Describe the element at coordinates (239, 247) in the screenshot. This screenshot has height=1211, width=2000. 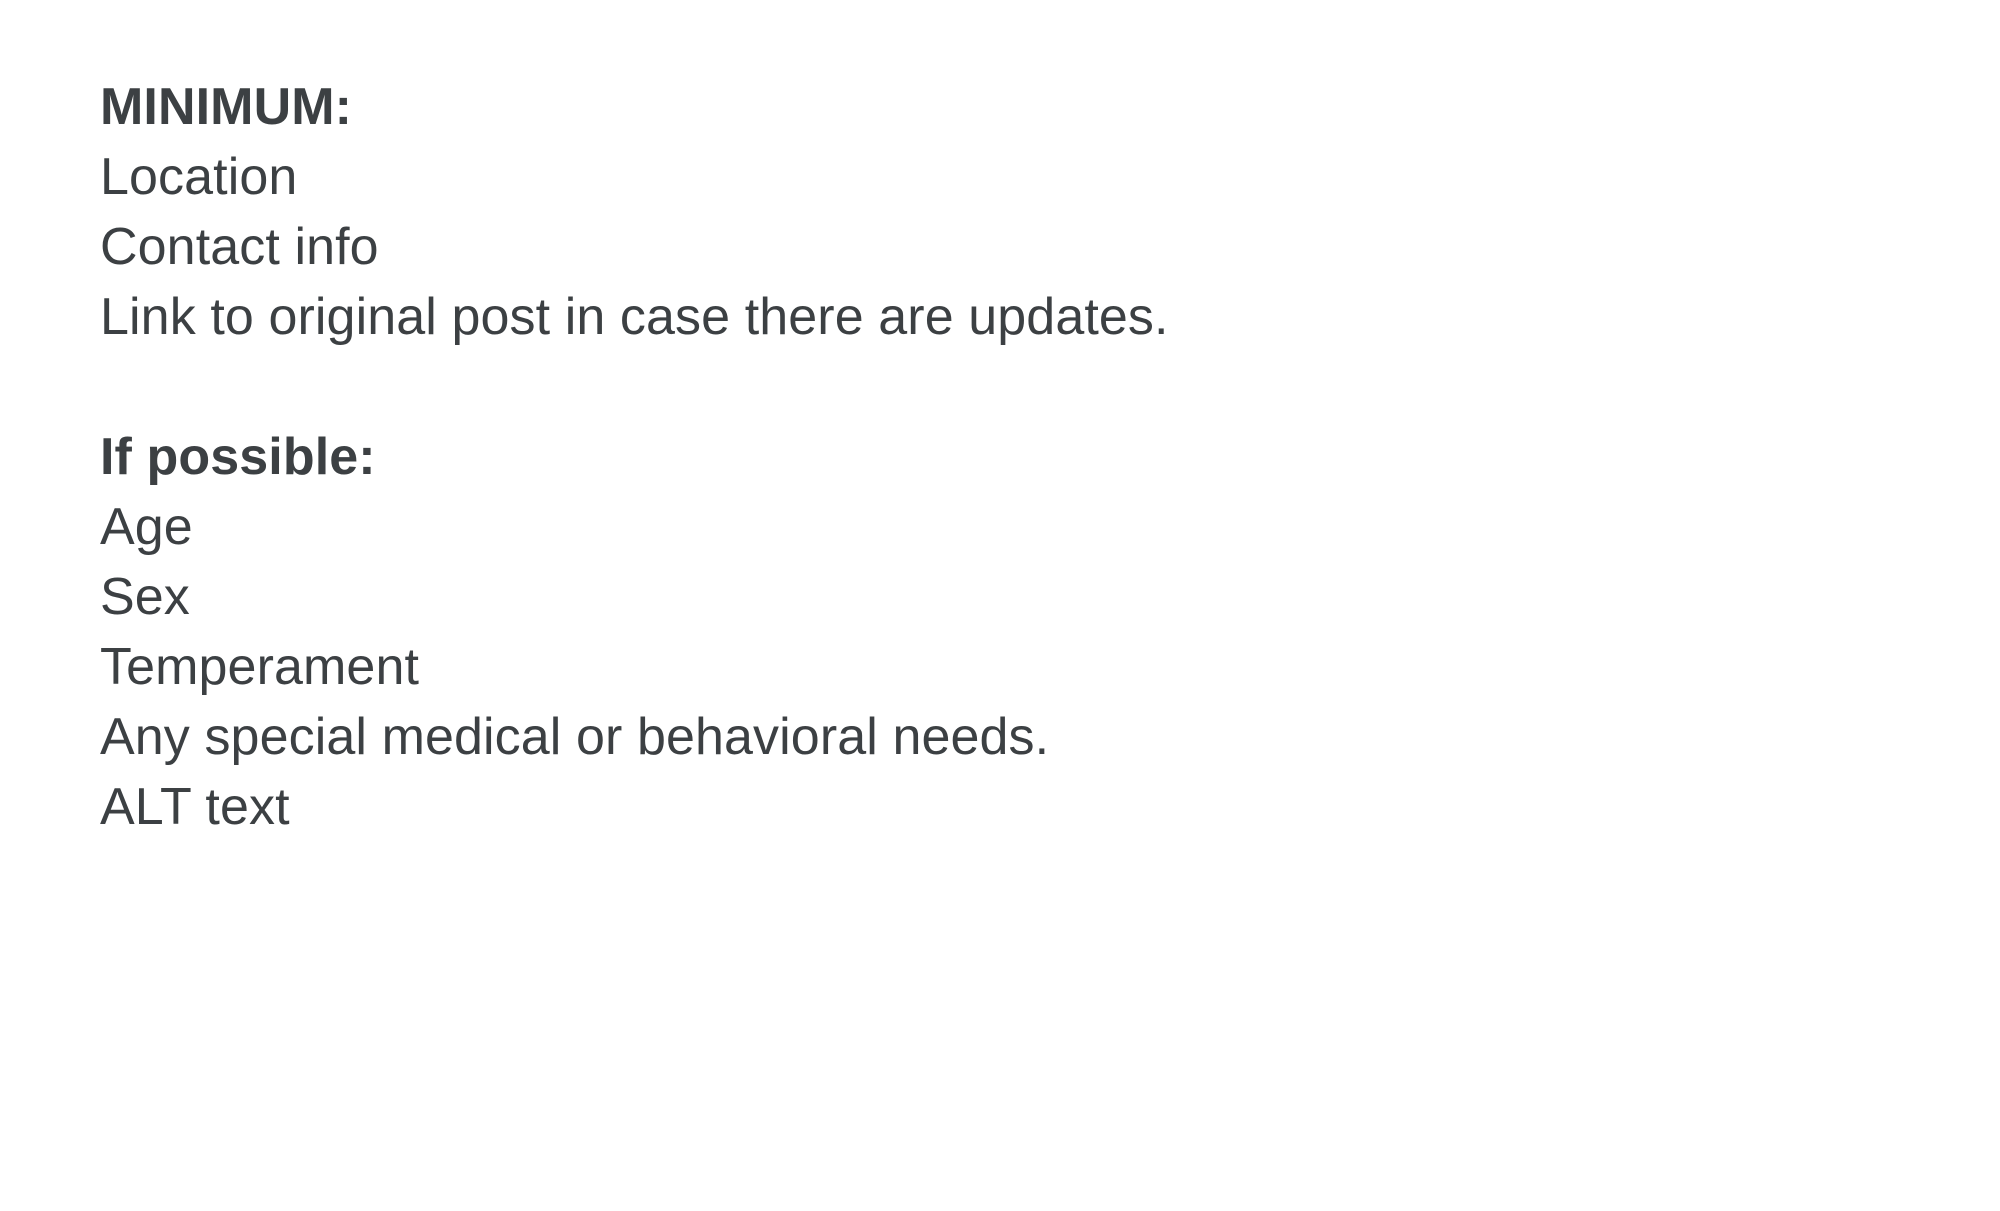
I see `requirement-line-contact-info: Contact info` at that location.